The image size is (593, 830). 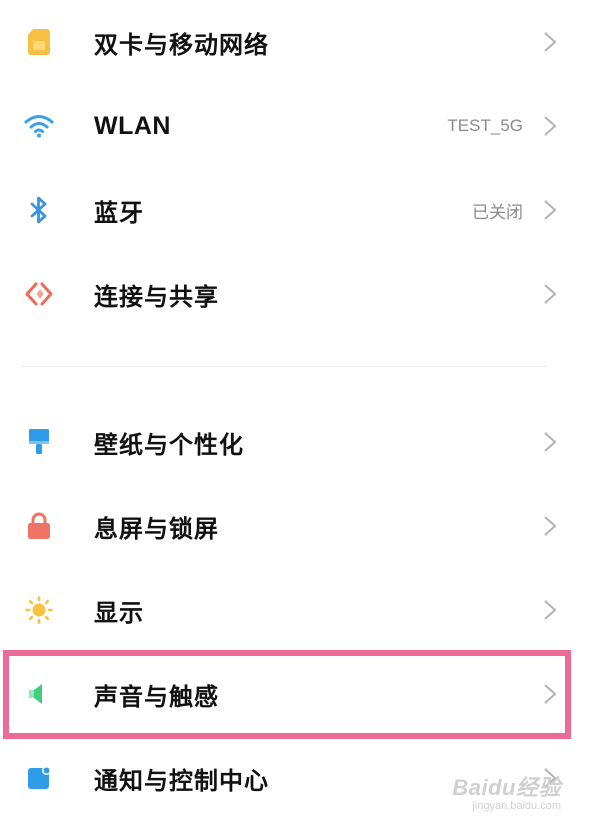 I want to click on settings-item-dual-sim: 双卡与移动网络, so click(x=296, y=42).